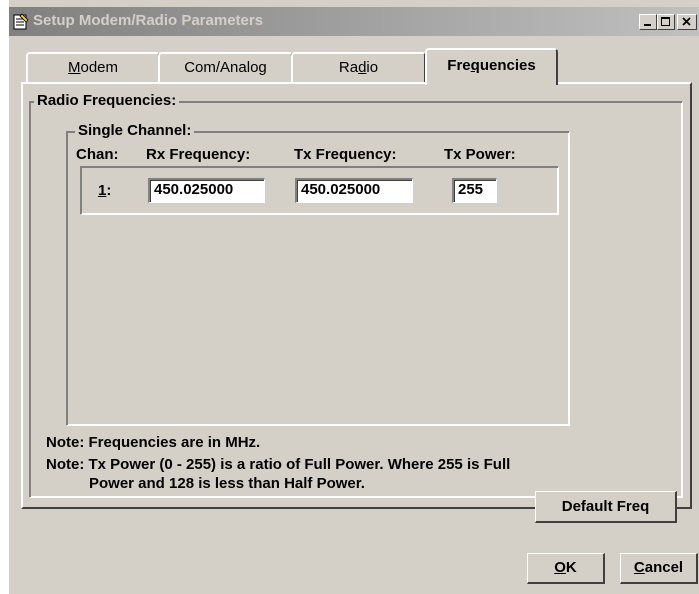 This screenshot has width=699, height=594. What do you see at coordinates (109, 190) in the screenshot?
I see `channel-colon: :` at bounding box center [109, 190].